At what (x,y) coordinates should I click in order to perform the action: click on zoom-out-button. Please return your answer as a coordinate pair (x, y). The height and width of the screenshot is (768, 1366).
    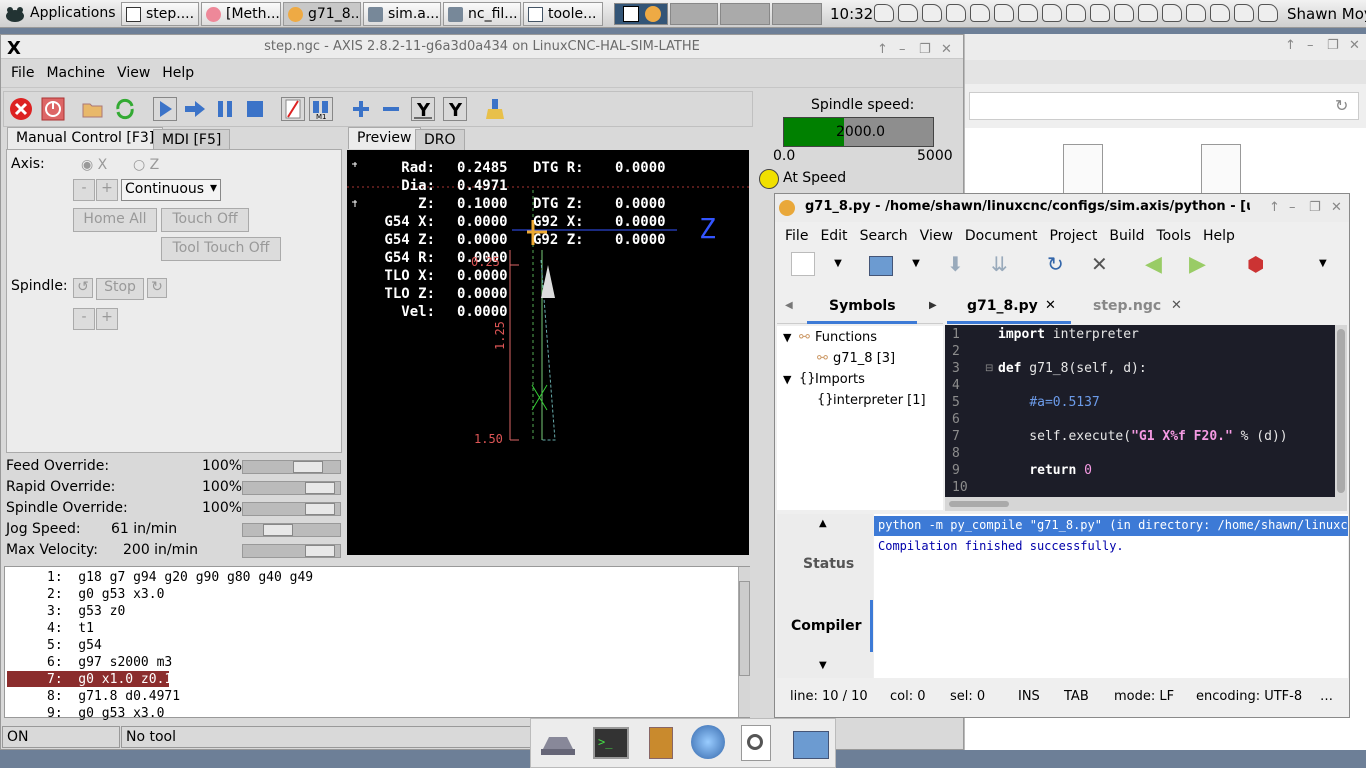
    Looking at the image, I should click on (391, 109).